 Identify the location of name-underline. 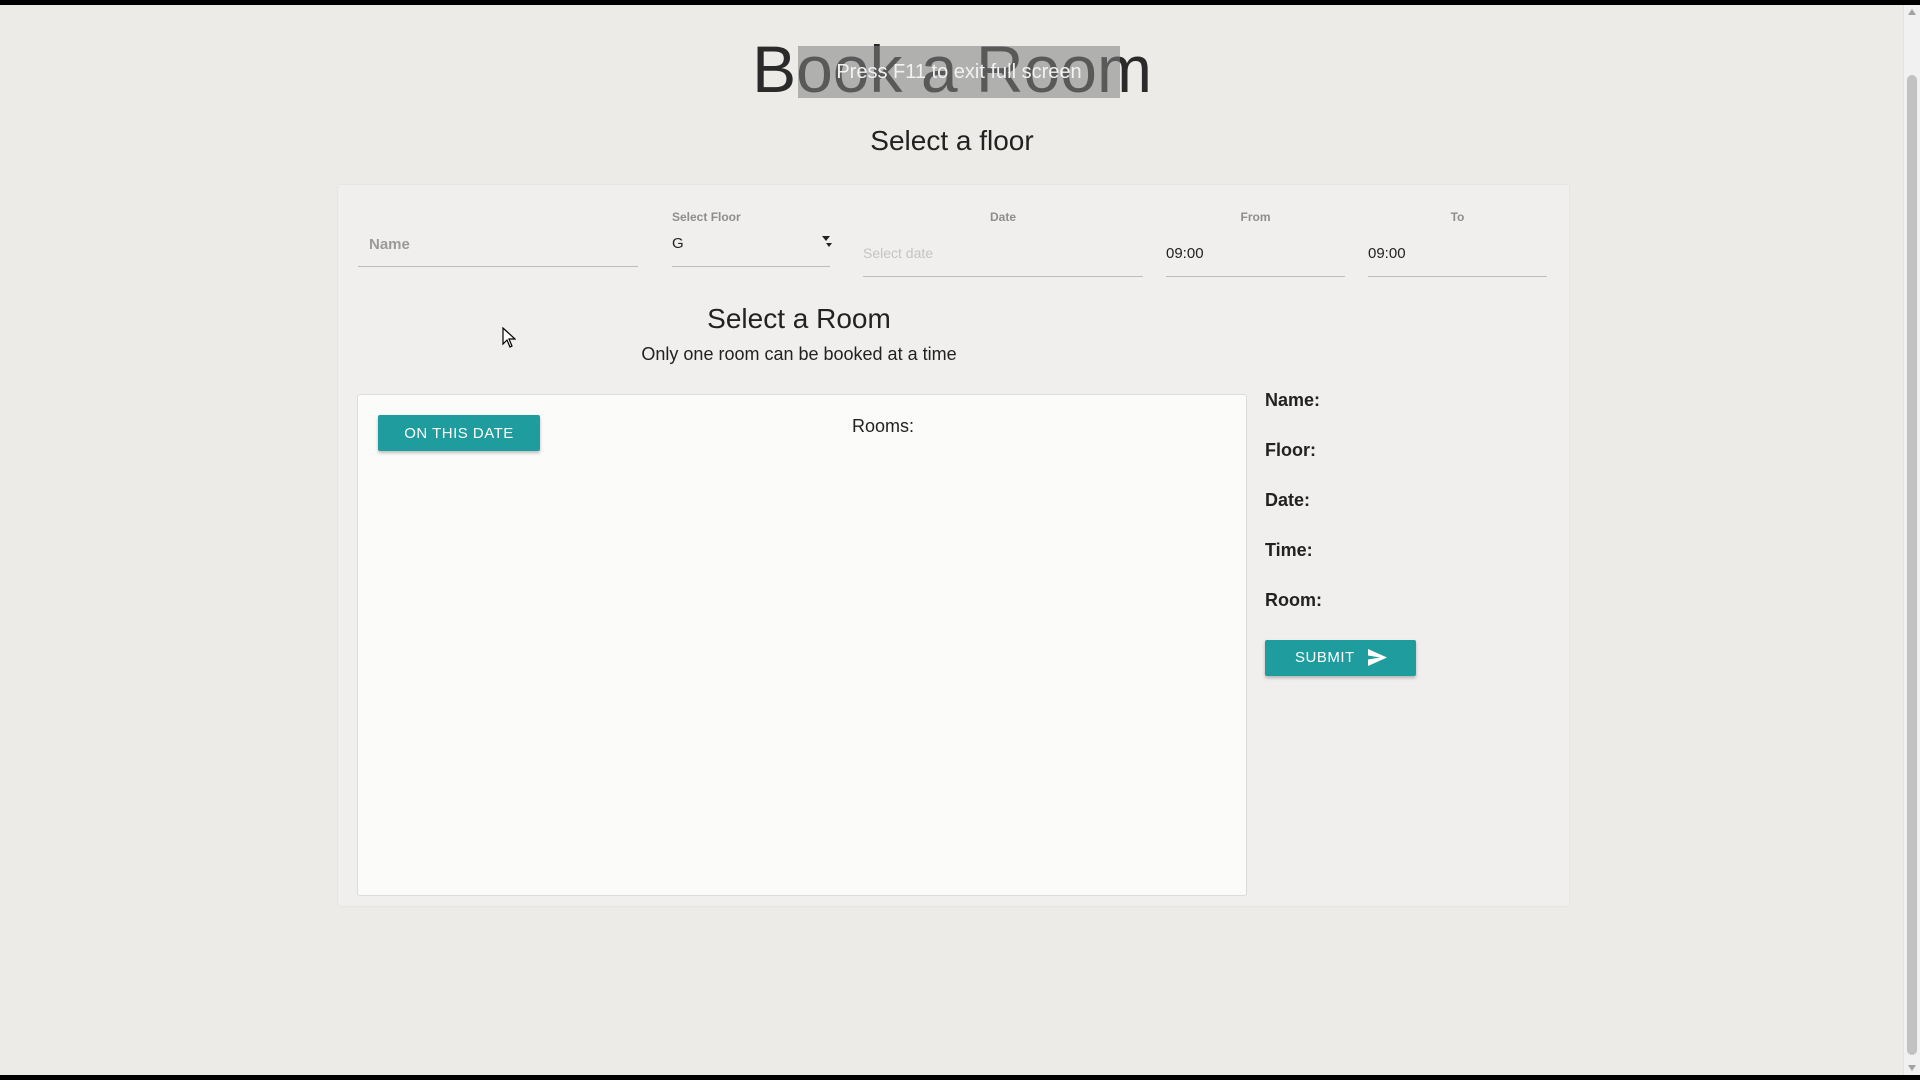
(498, 266).